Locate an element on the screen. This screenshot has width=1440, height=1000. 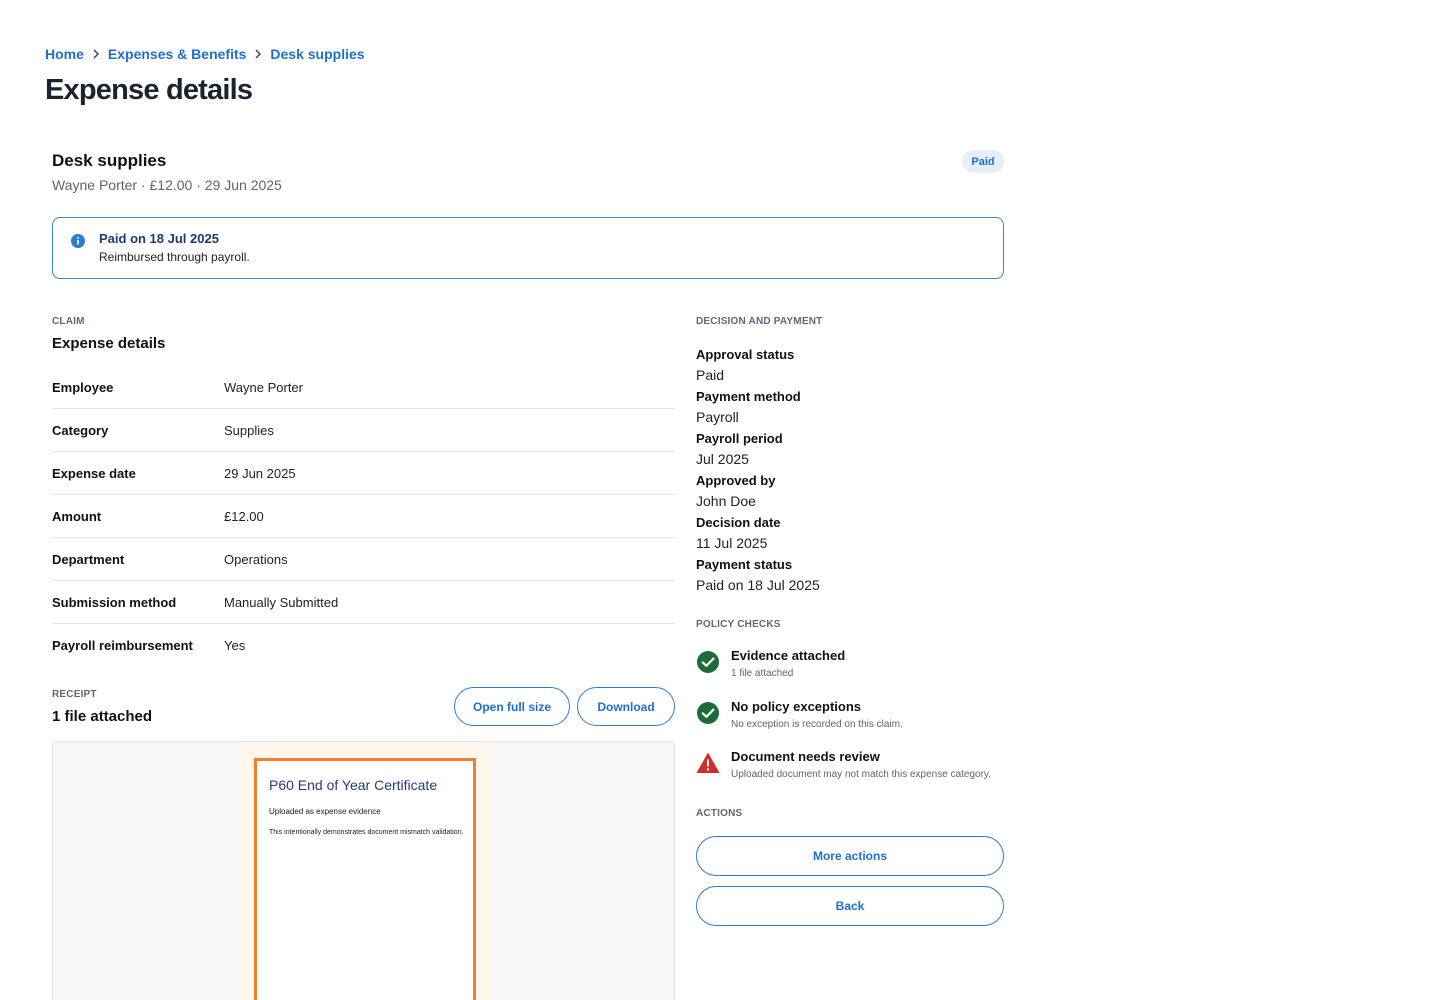
detail-row-amount: Amount £12.00 is located at coordinates (363, 516).